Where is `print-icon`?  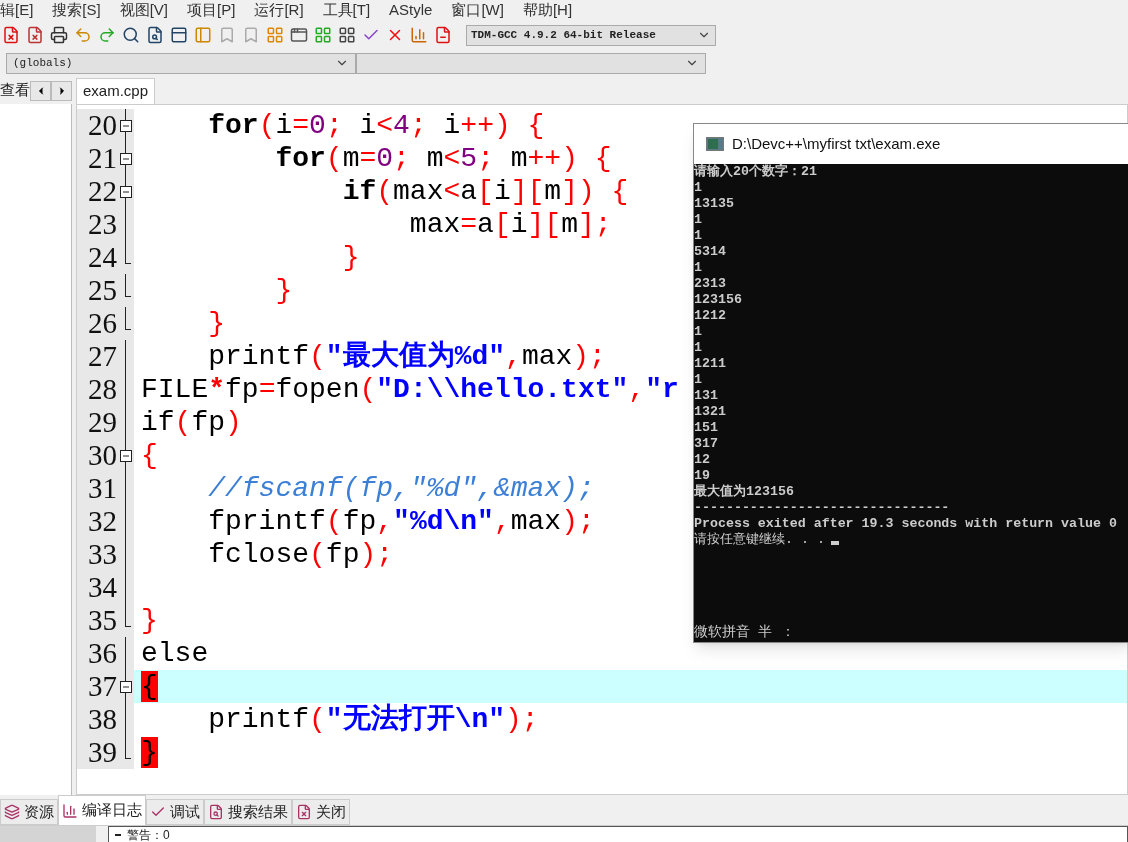 print-icon is located at coordinates (59, 35).